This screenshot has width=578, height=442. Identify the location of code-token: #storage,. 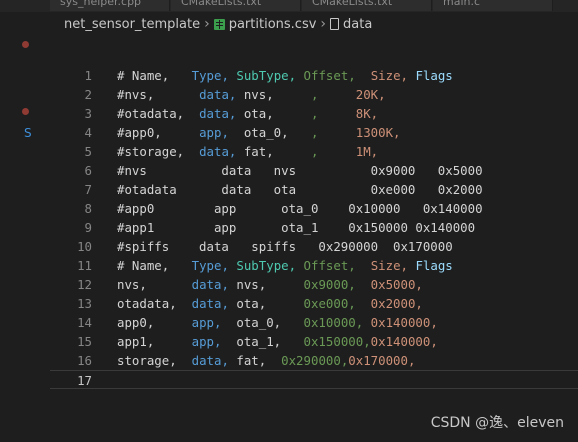
(158, 151).